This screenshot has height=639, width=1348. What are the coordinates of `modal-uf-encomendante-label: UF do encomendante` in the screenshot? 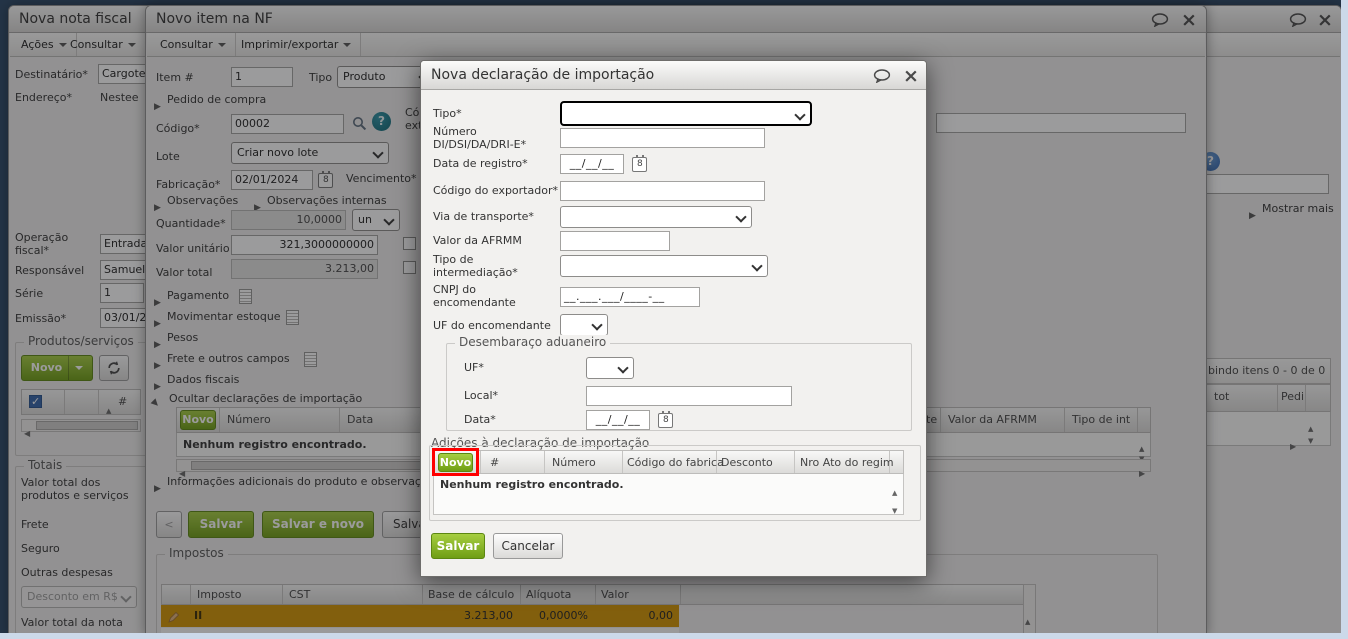 It's located at (492, 325).